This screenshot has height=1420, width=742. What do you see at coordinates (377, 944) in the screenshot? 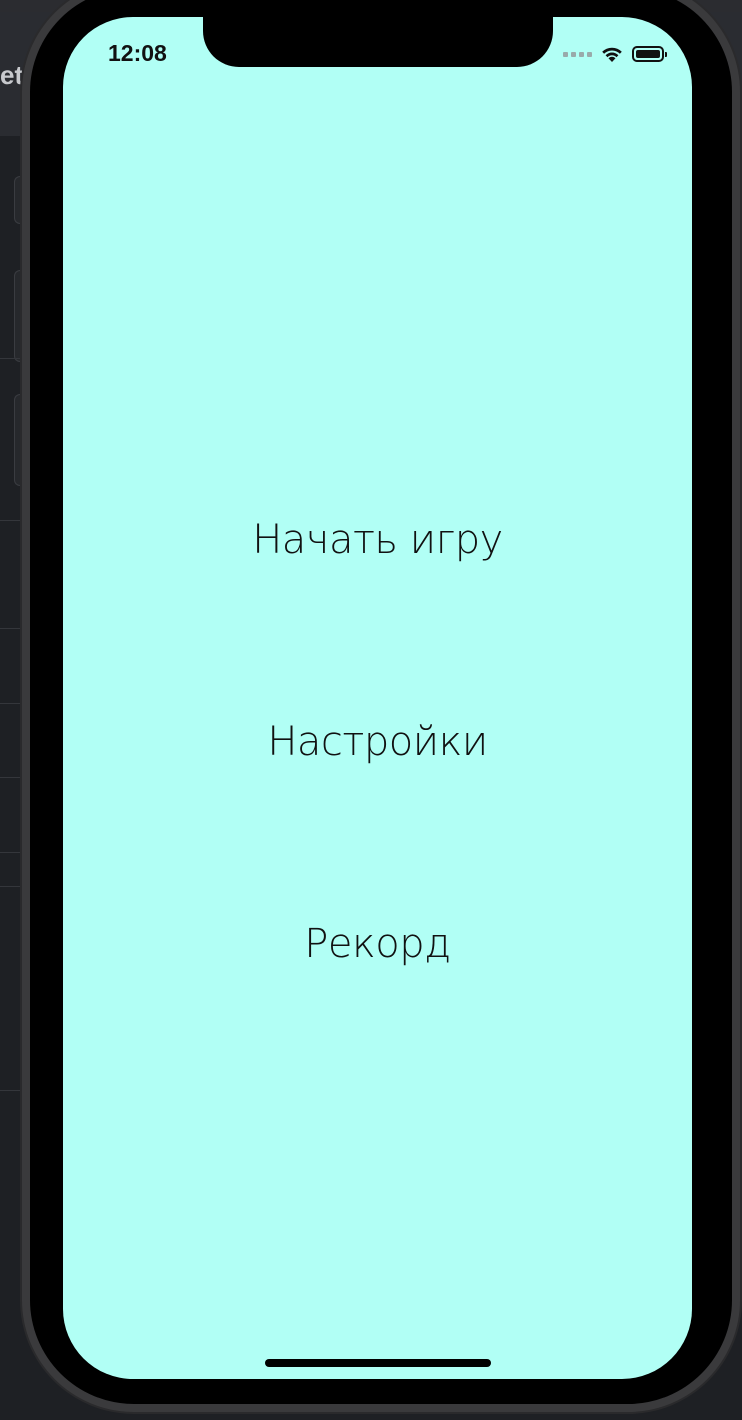
I see `record-button: Рекорд` at bounding box center [377, 944].